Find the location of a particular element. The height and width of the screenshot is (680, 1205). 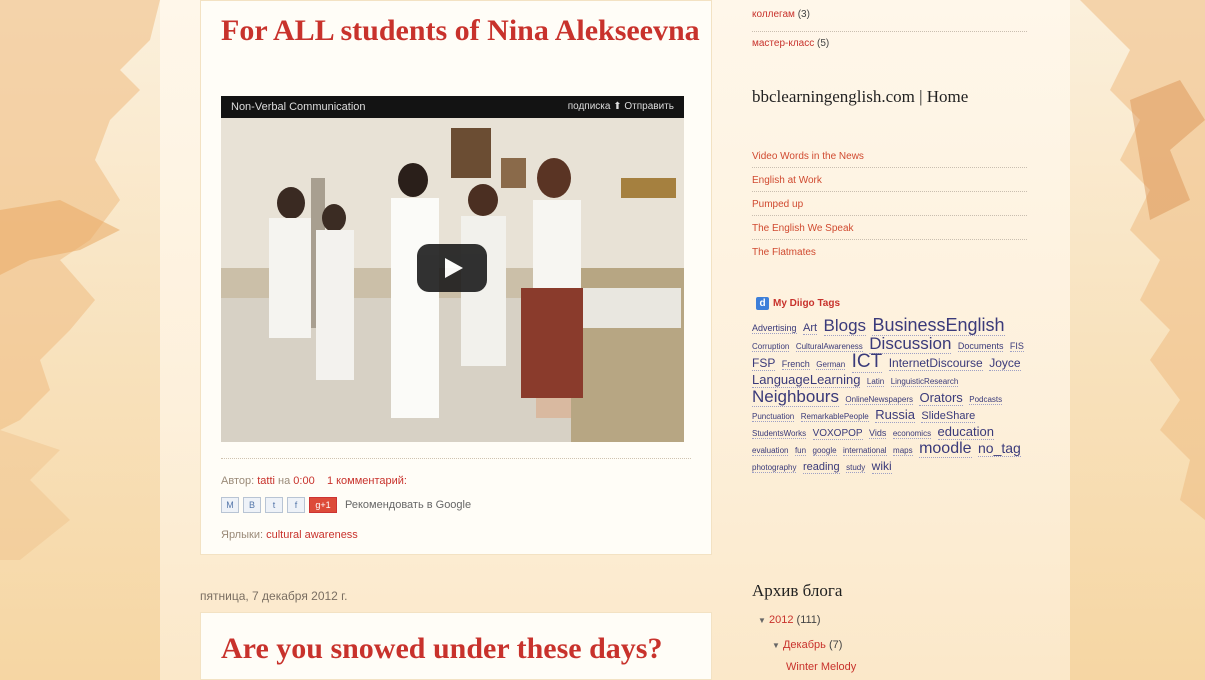

diigo-tag-link: international is located at coordinates (865, 451).